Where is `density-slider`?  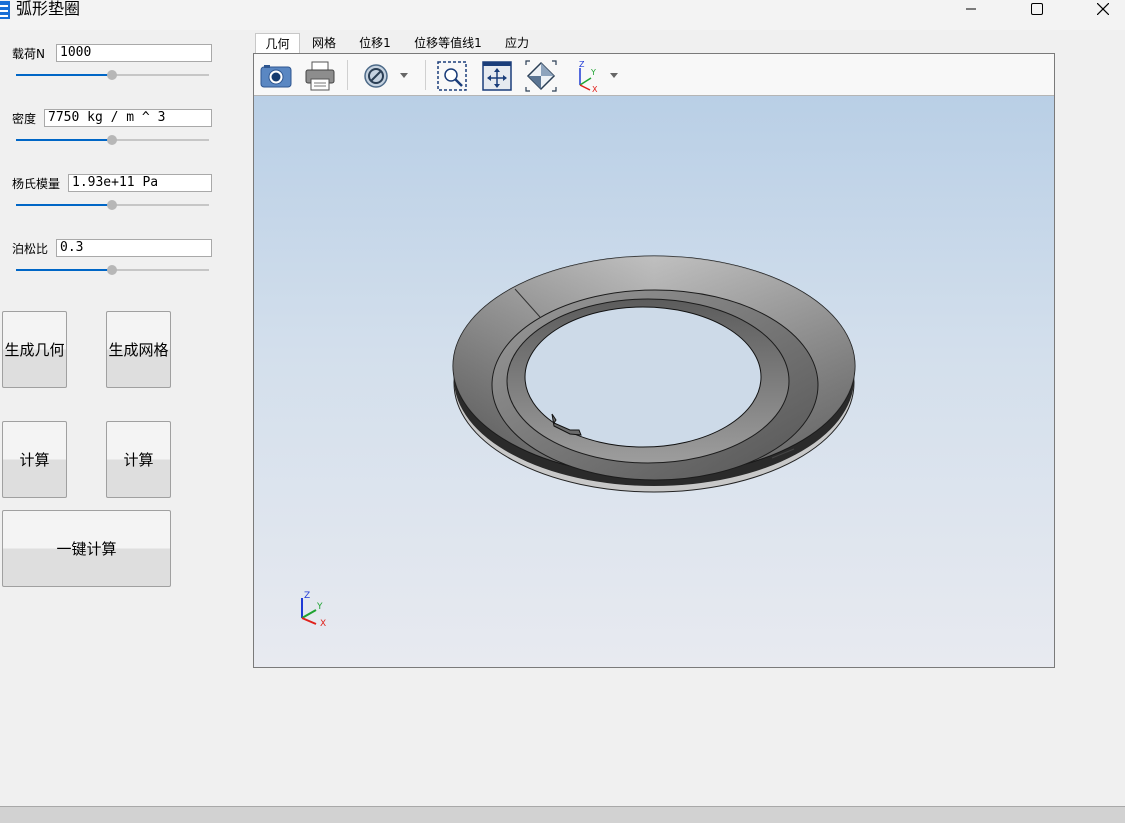
density-slider is located at coordinates (112, 140).